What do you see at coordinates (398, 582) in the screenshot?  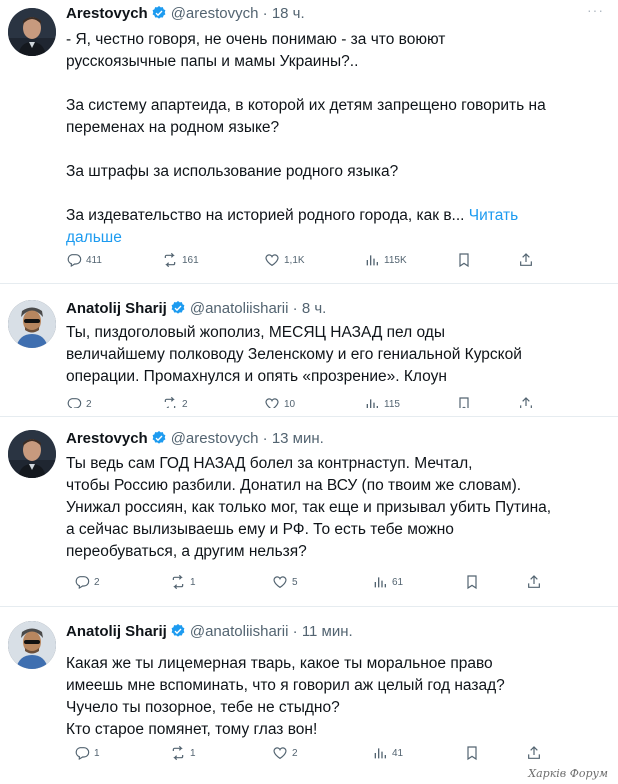 I see `views-count: 61` at bounding box center [398, 582].